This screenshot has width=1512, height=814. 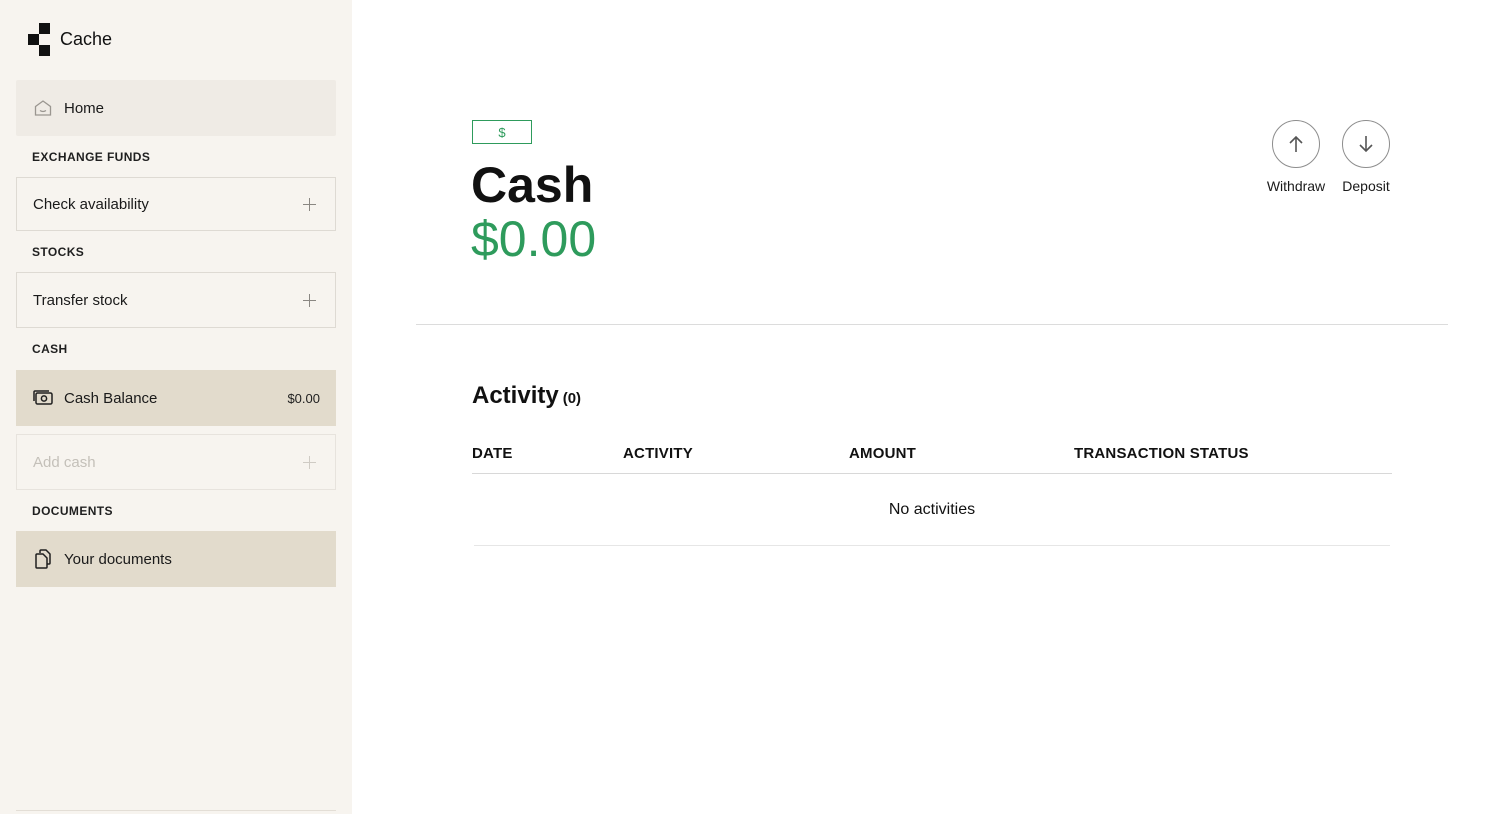 I want to click on arrow-up-icon, so click(x=1296, y=144).